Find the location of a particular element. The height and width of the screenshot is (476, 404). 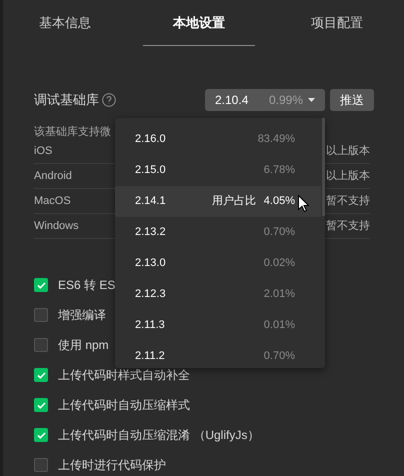

version-option: 2.11.3 0.01% is located at coordinates (218, 325).